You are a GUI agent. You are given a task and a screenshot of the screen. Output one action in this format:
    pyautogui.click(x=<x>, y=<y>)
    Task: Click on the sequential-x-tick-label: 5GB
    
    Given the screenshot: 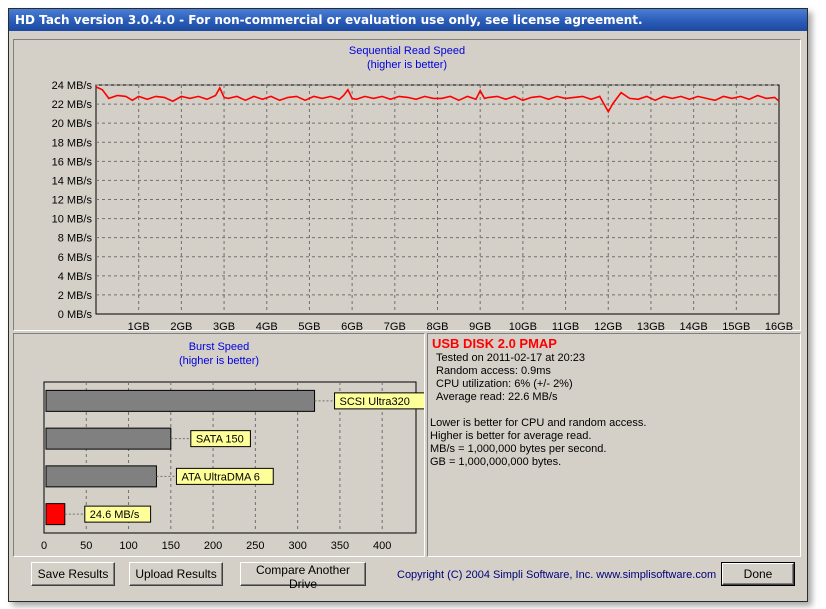 What is the action you would take?
    pyautogui.click(x=309, y=325)
    